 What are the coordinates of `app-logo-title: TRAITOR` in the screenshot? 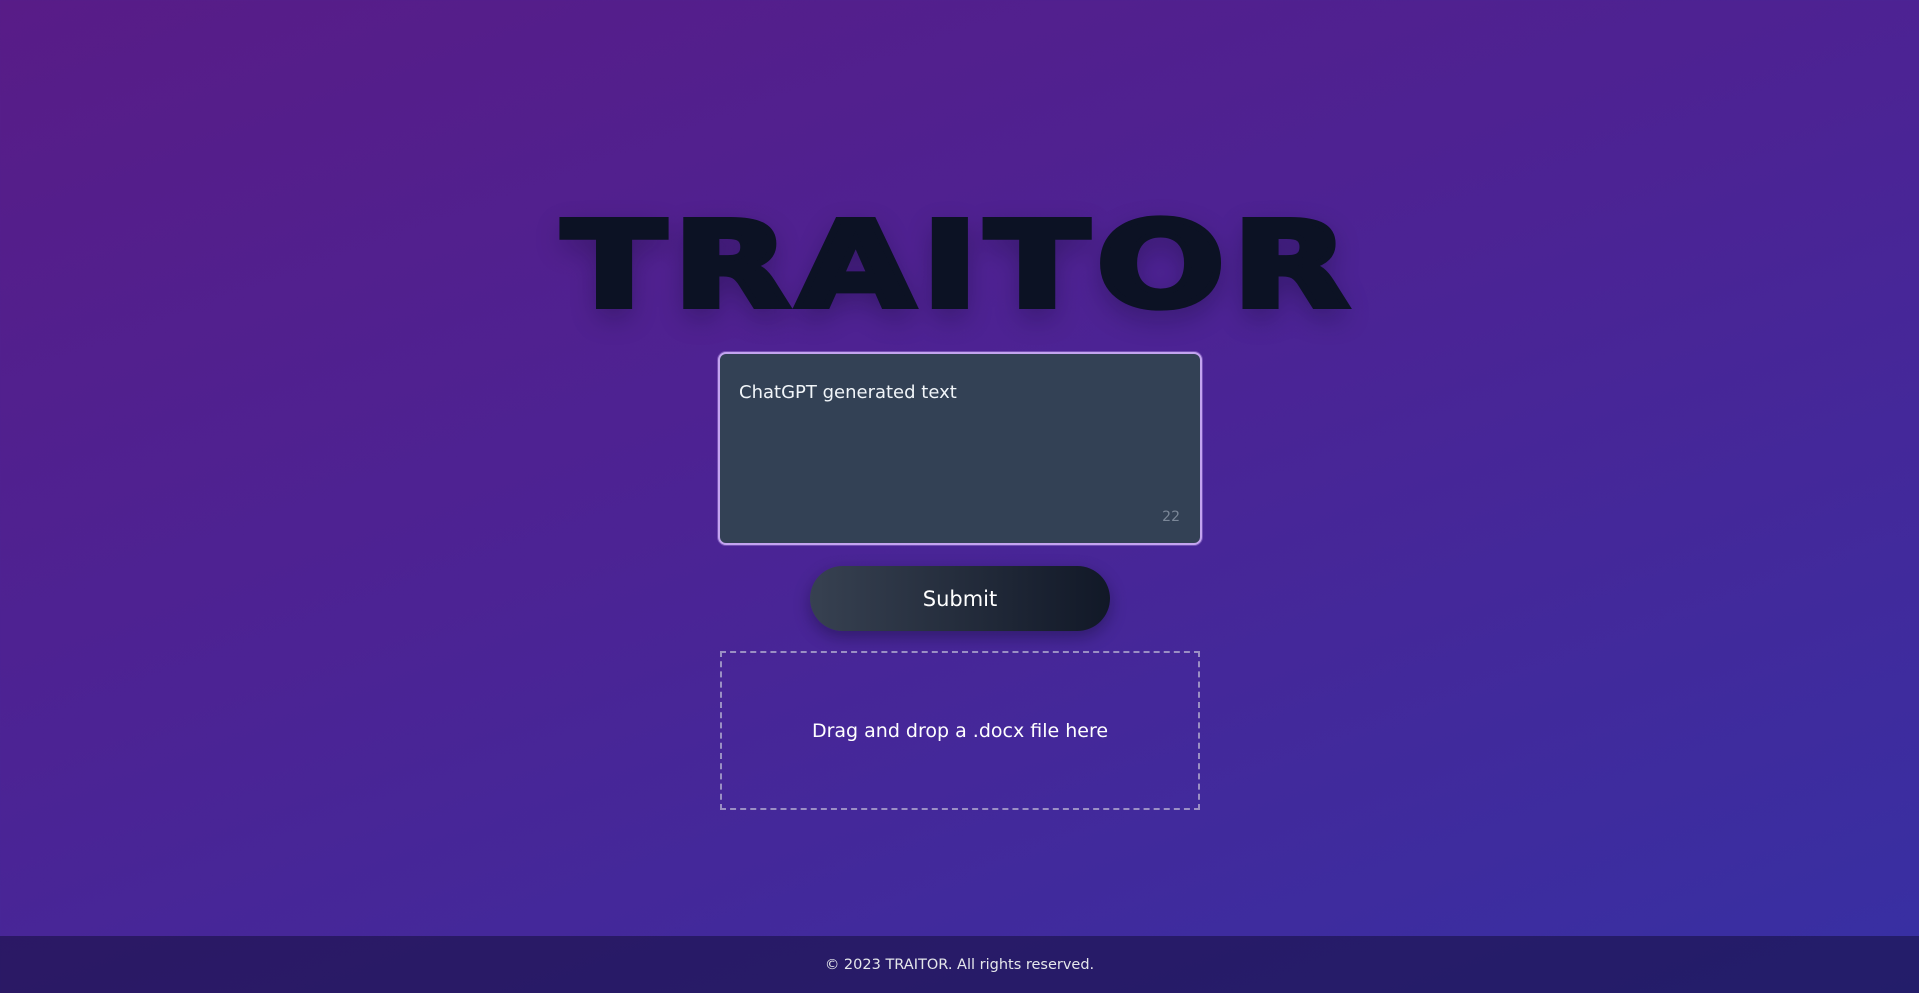 It's located at (958, 265).